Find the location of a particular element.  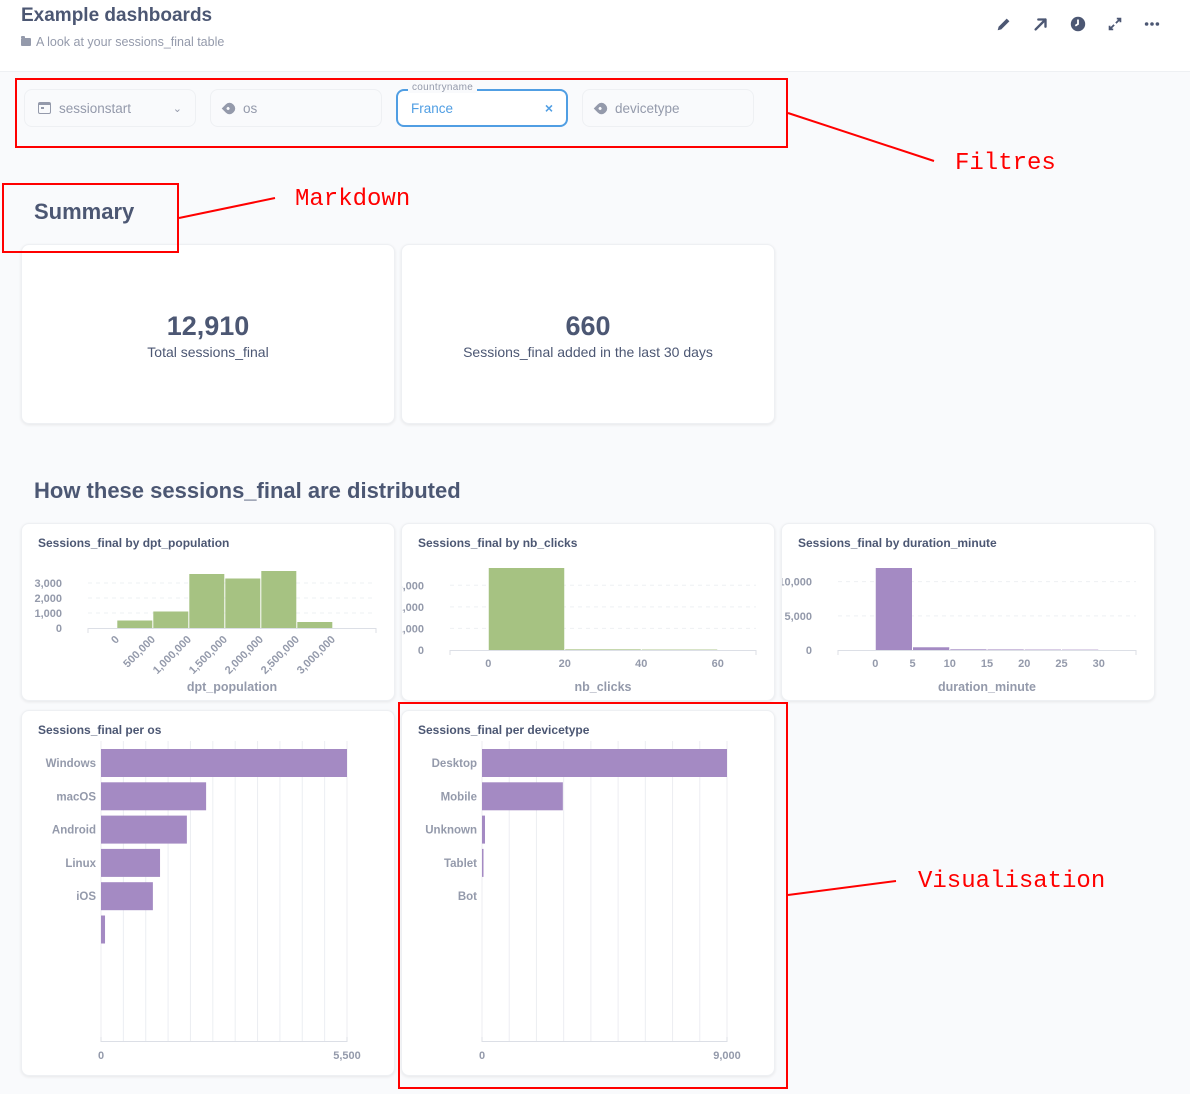

annotation-line-filters is located at coordinates (861, 137).